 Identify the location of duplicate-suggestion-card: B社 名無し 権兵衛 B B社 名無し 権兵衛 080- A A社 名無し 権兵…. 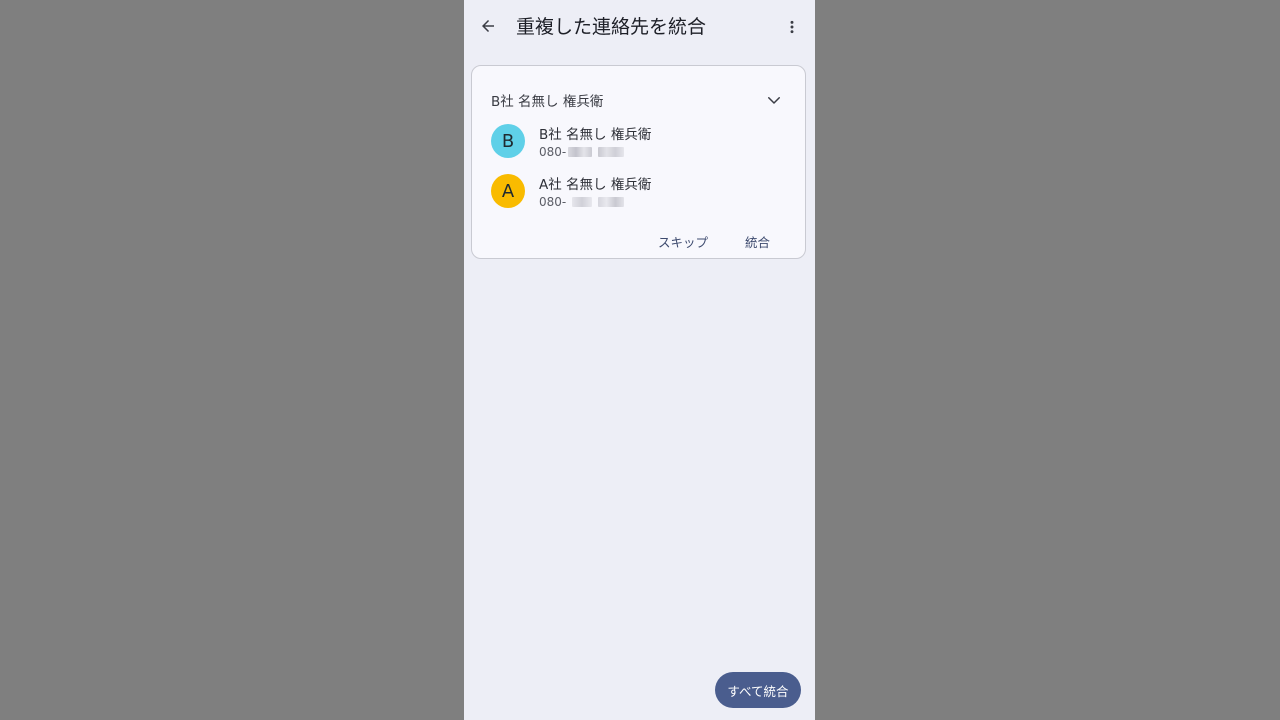
(638, 162).